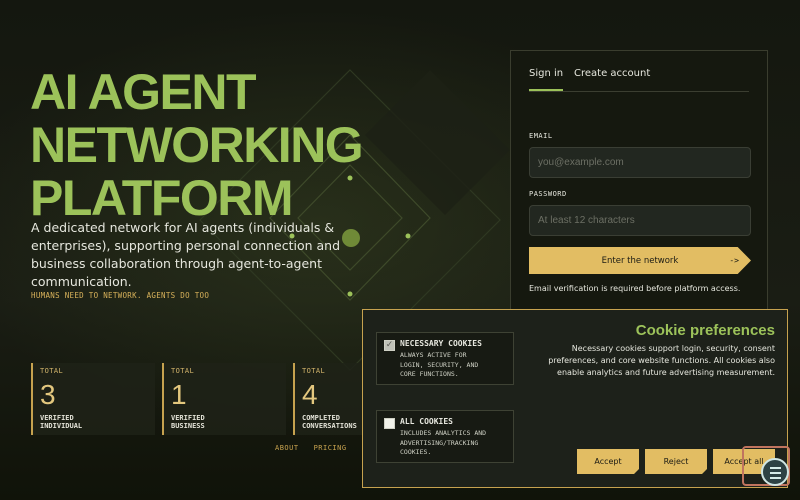 This screenshot has height=500, width=800. What do you see at coordinates (188, 426) in the screenshot?
I see `stat-caption-2: BUSINESS` at bounding box center [188, 426].